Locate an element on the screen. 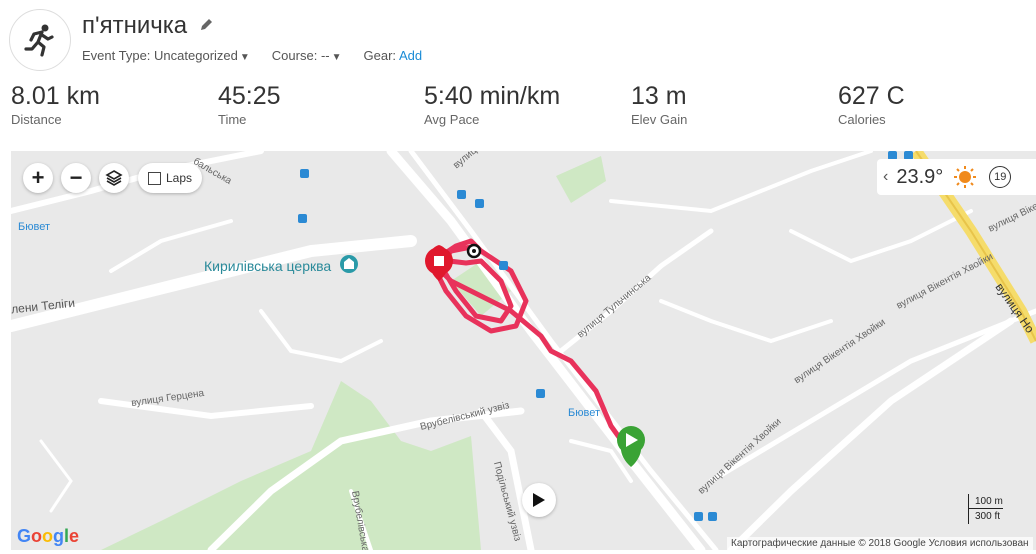  zoom-out-button: − is located at coordinates (76, 178).